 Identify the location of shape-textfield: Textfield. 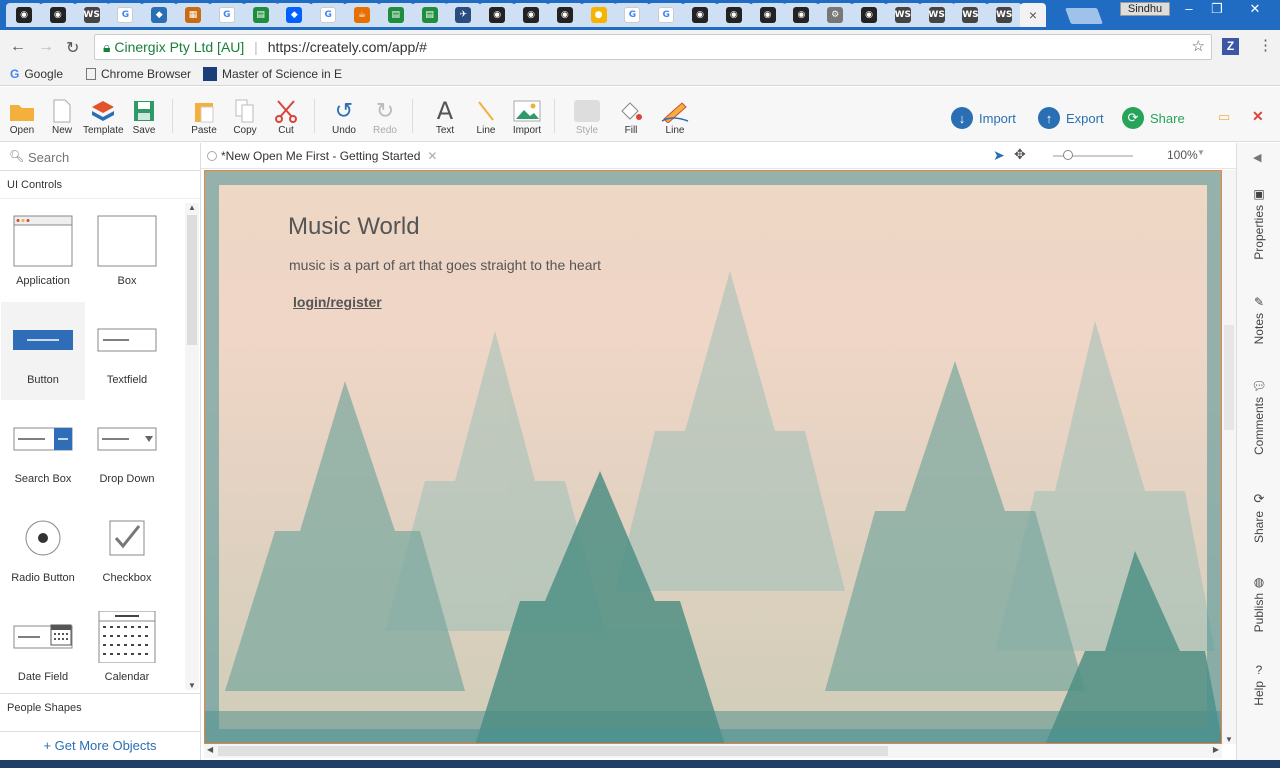
(127, 351).